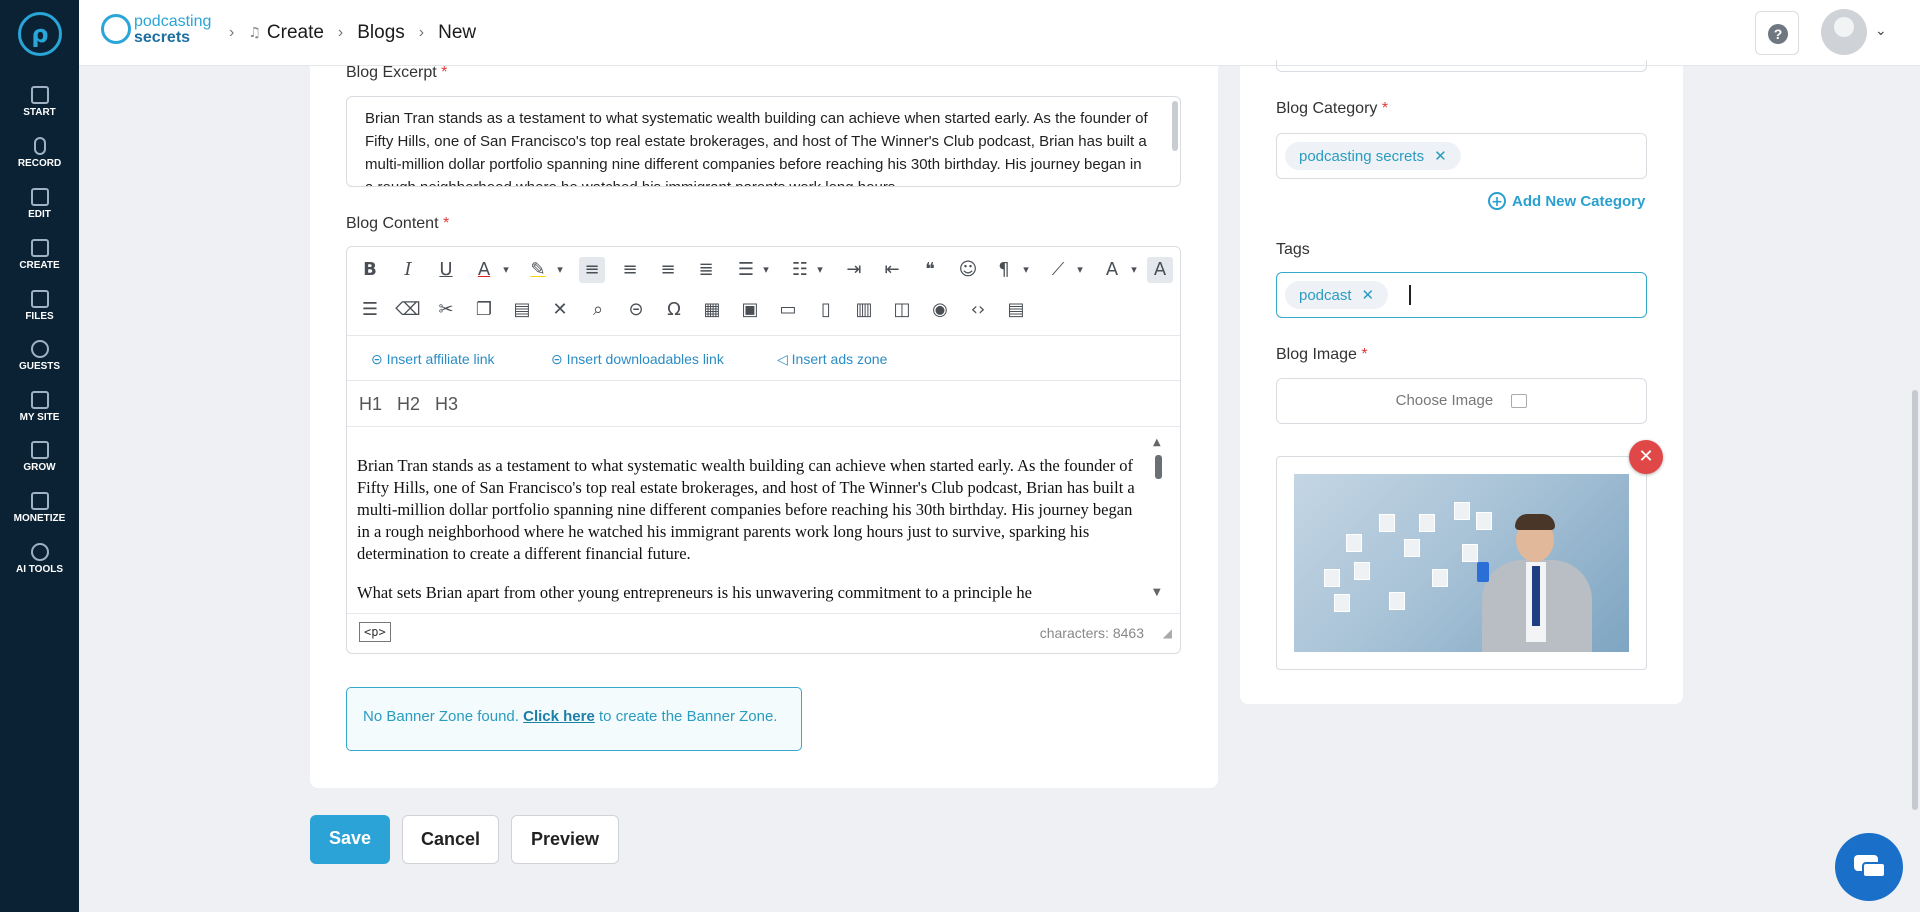  What do you see at coordinates (930, 270) in the screenshot?
I see `blockquote-icon: ❝` at bounding box center [930, 270].